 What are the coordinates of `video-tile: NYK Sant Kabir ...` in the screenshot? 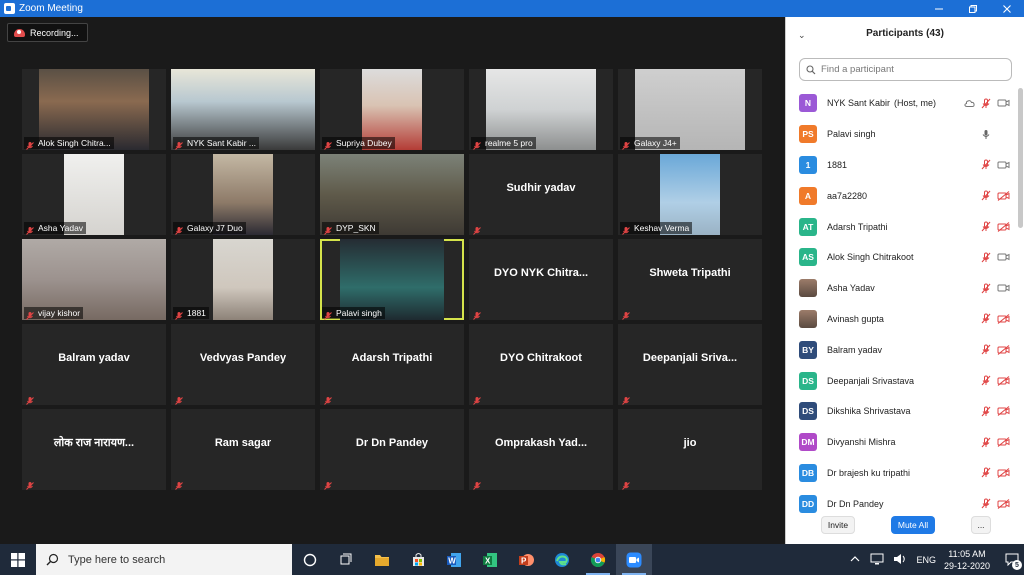 It's located at (243, 109).